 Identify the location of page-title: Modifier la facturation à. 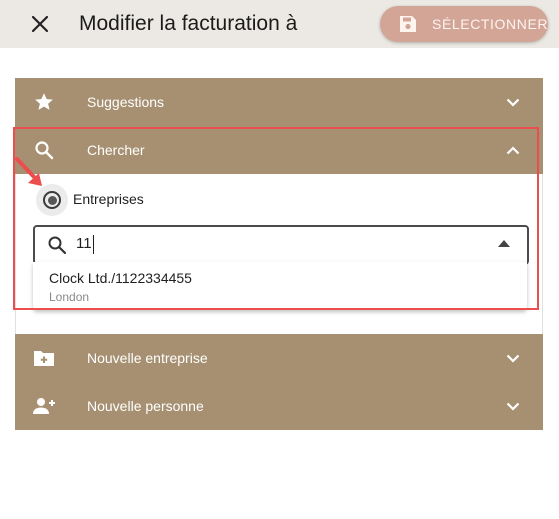
(188, 23).